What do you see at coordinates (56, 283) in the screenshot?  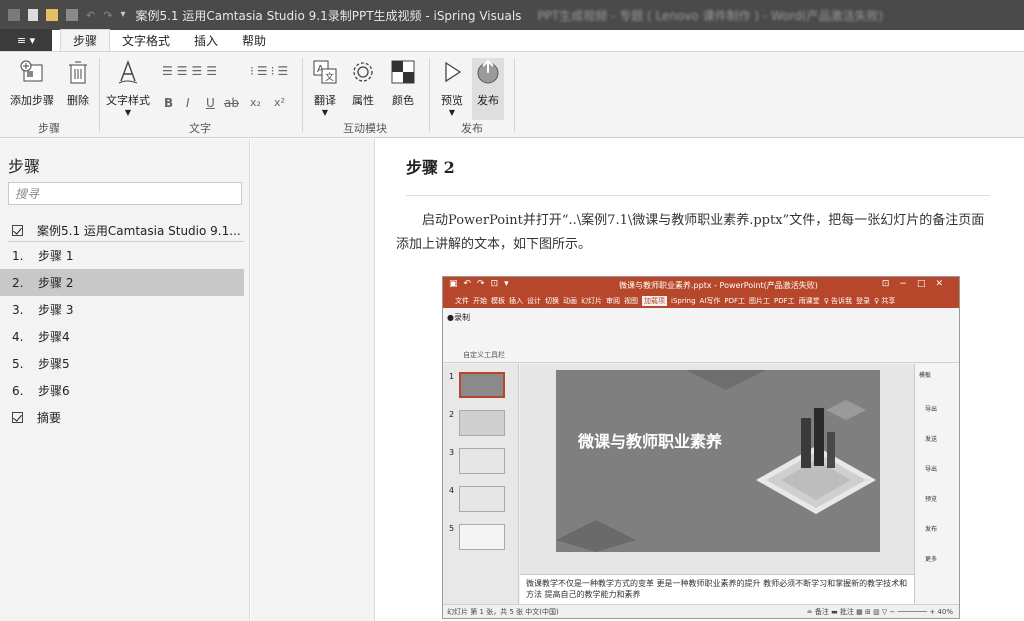 I see `step-label: 步骤 2` at bounding box center [56, 283].